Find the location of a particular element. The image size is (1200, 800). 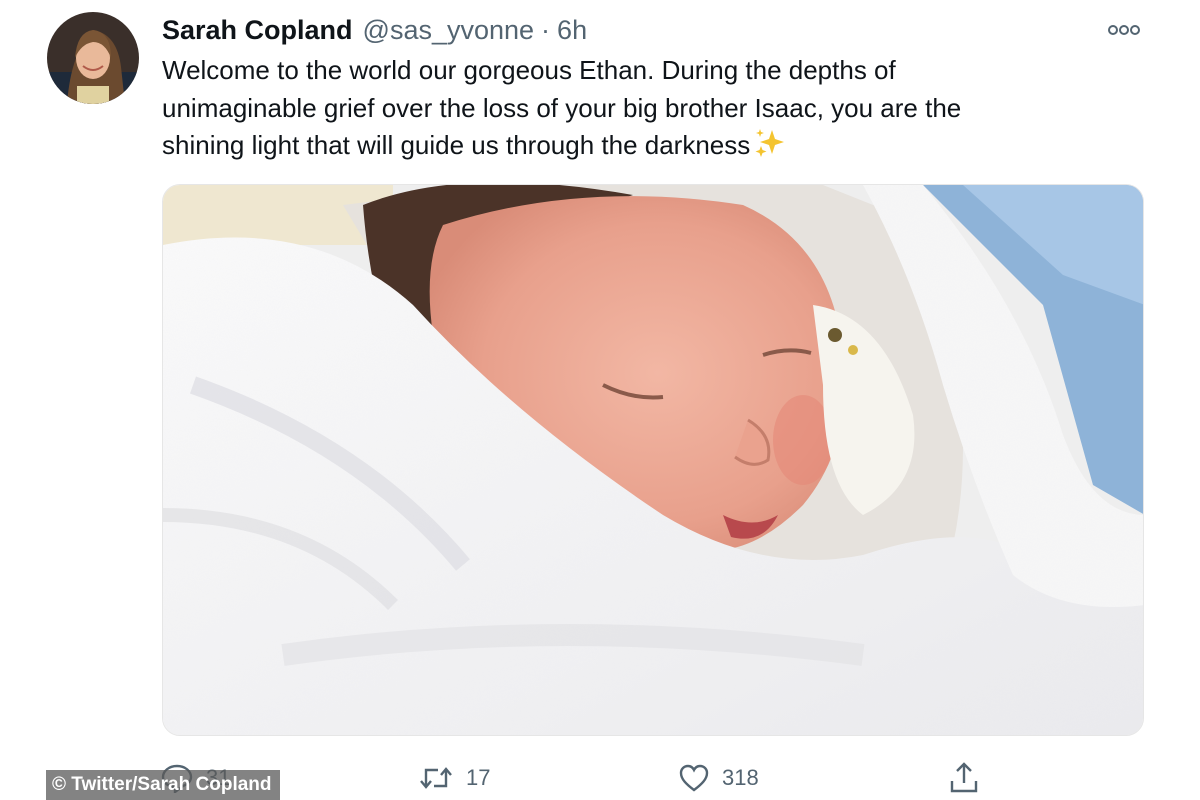

share-button is located at coordinates (964, 777).